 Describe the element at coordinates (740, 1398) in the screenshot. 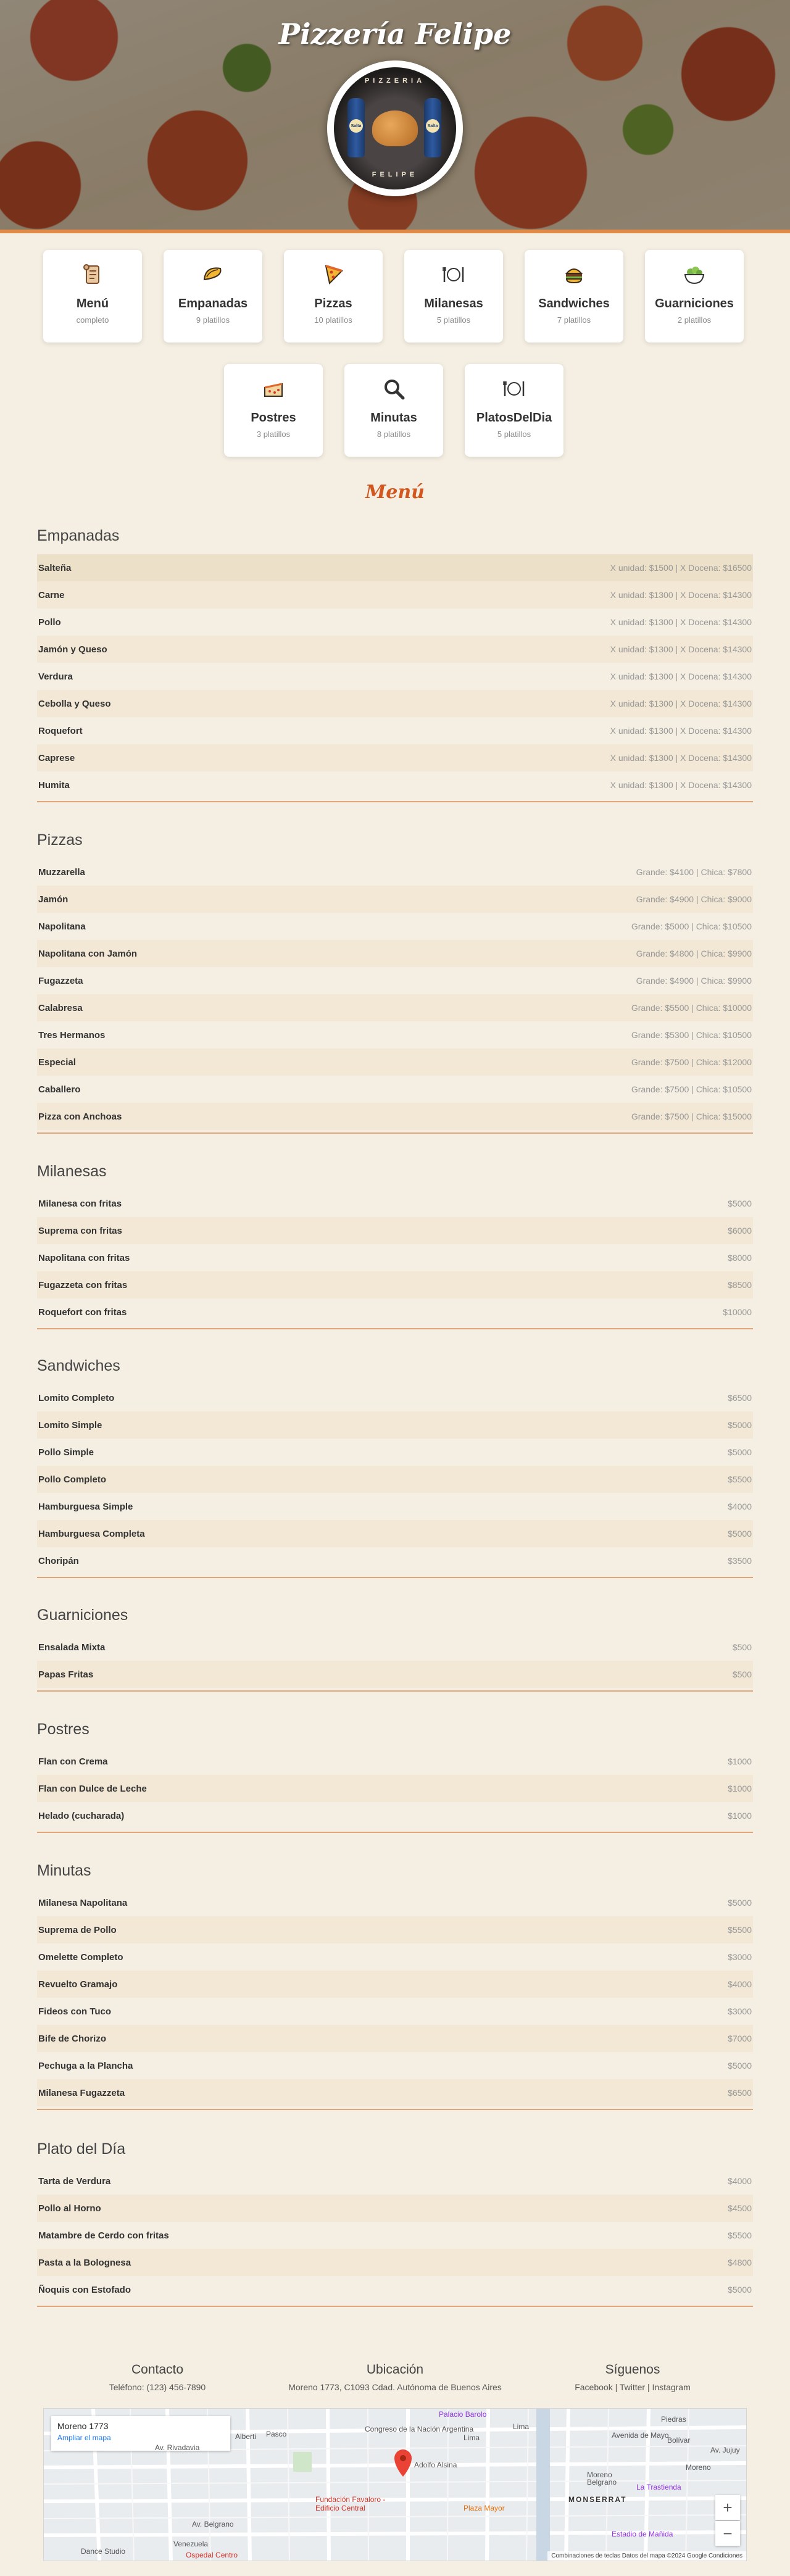

I see `menu-item-price: $6500` at that location.